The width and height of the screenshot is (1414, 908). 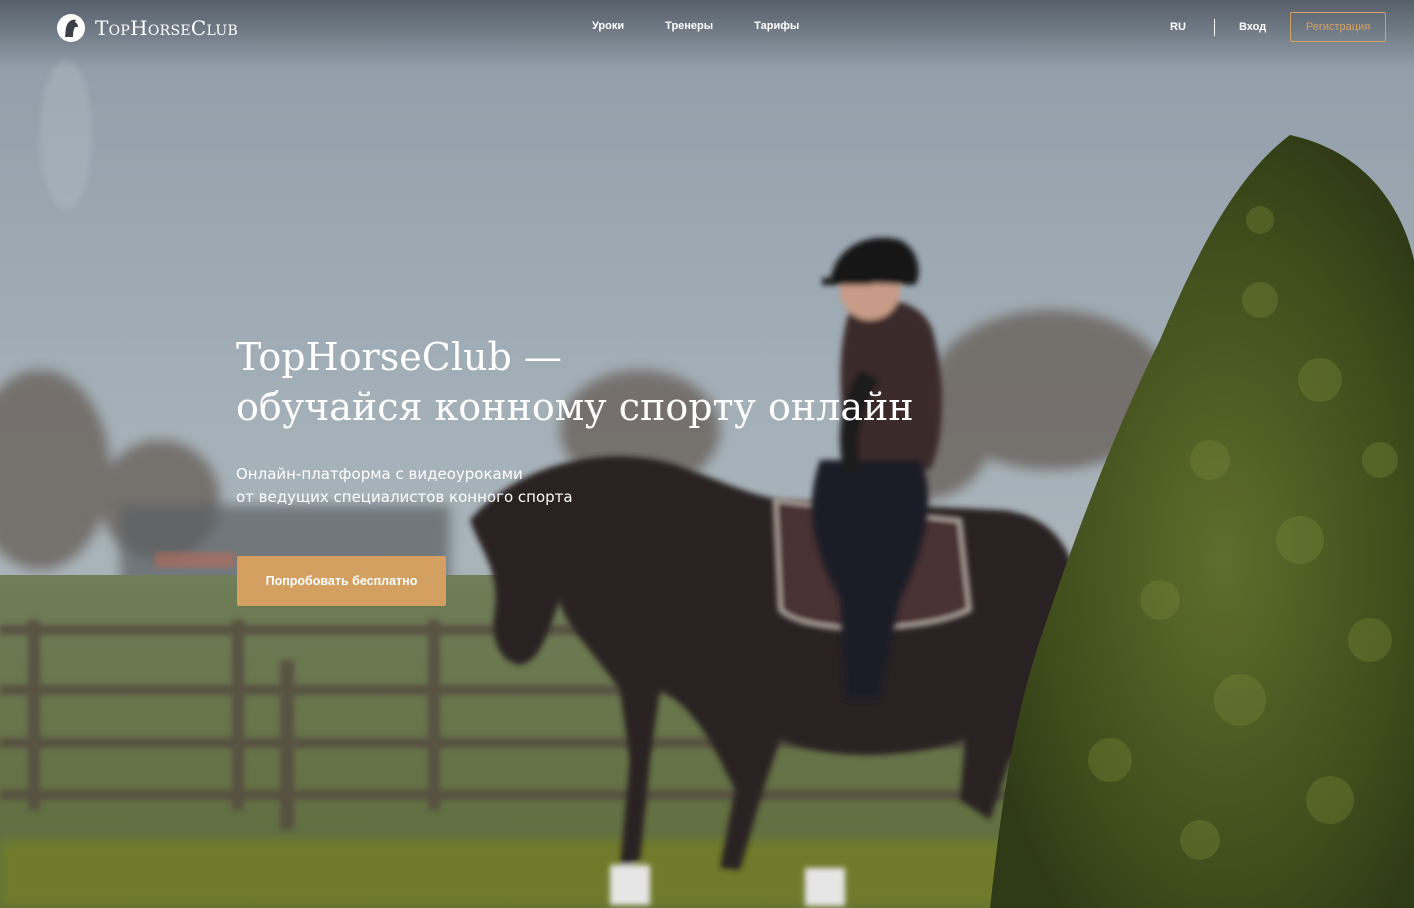 I want to click on nav-pricing: Тарифы, so click(x=776, y=26).